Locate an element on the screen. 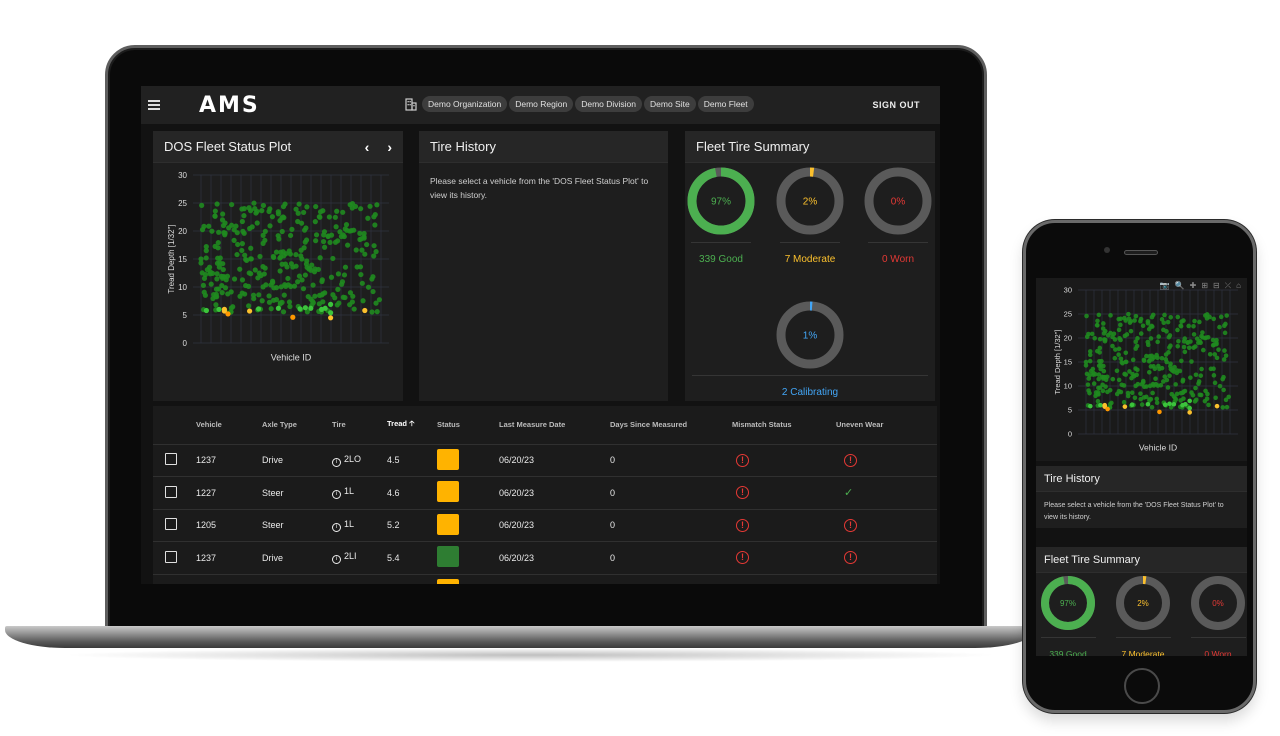 Image resolution: width=1280 pixels, height=736 pixels. zoom-out-icon: ⊟ is located at coordinates (1216, 286).